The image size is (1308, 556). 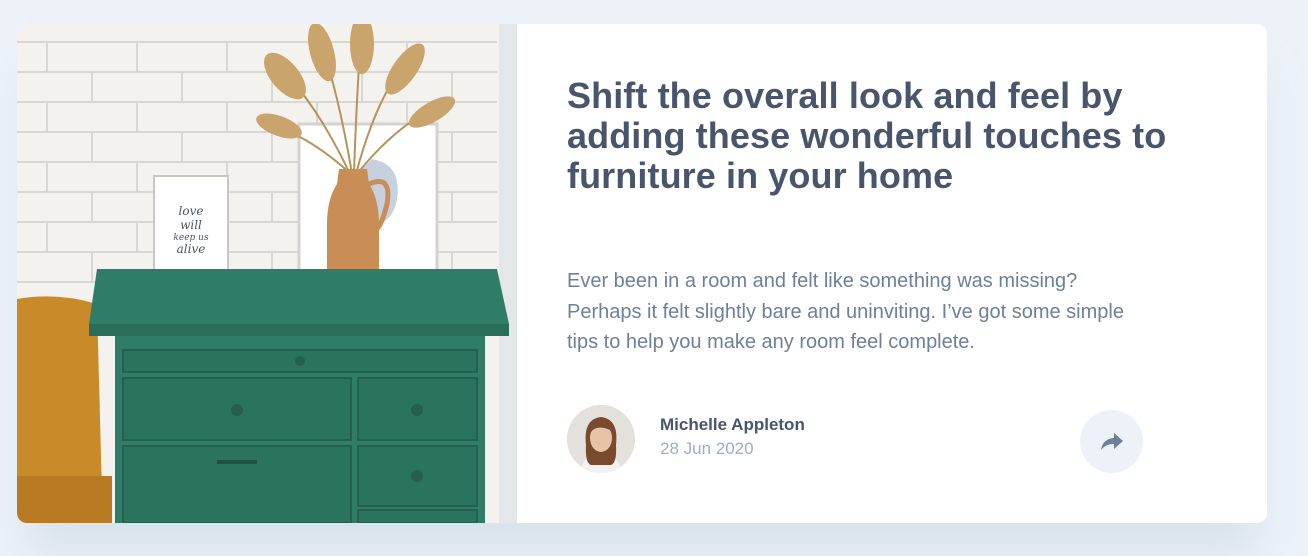 I want to click on share-button, so click(x=1111, y=441).